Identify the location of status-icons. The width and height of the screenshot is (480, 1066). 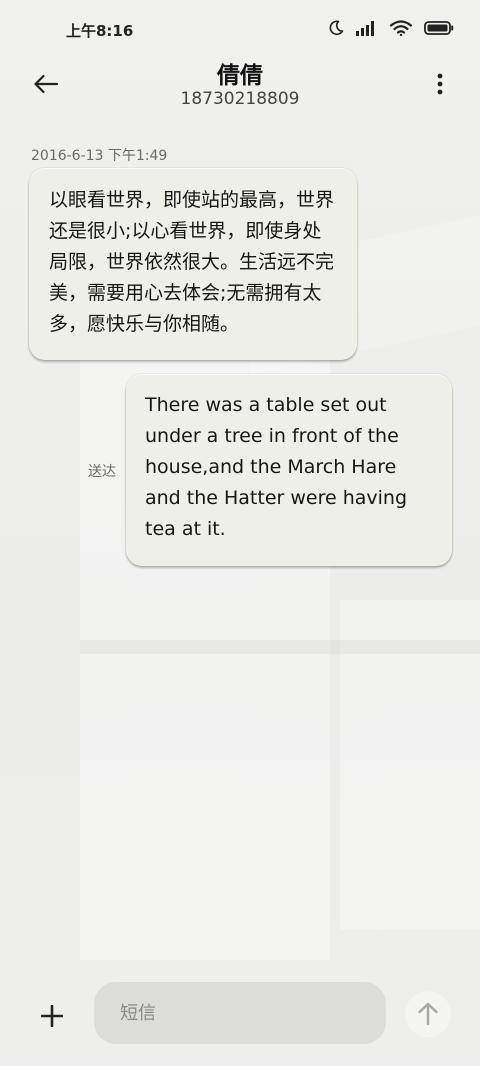
(391, 28).